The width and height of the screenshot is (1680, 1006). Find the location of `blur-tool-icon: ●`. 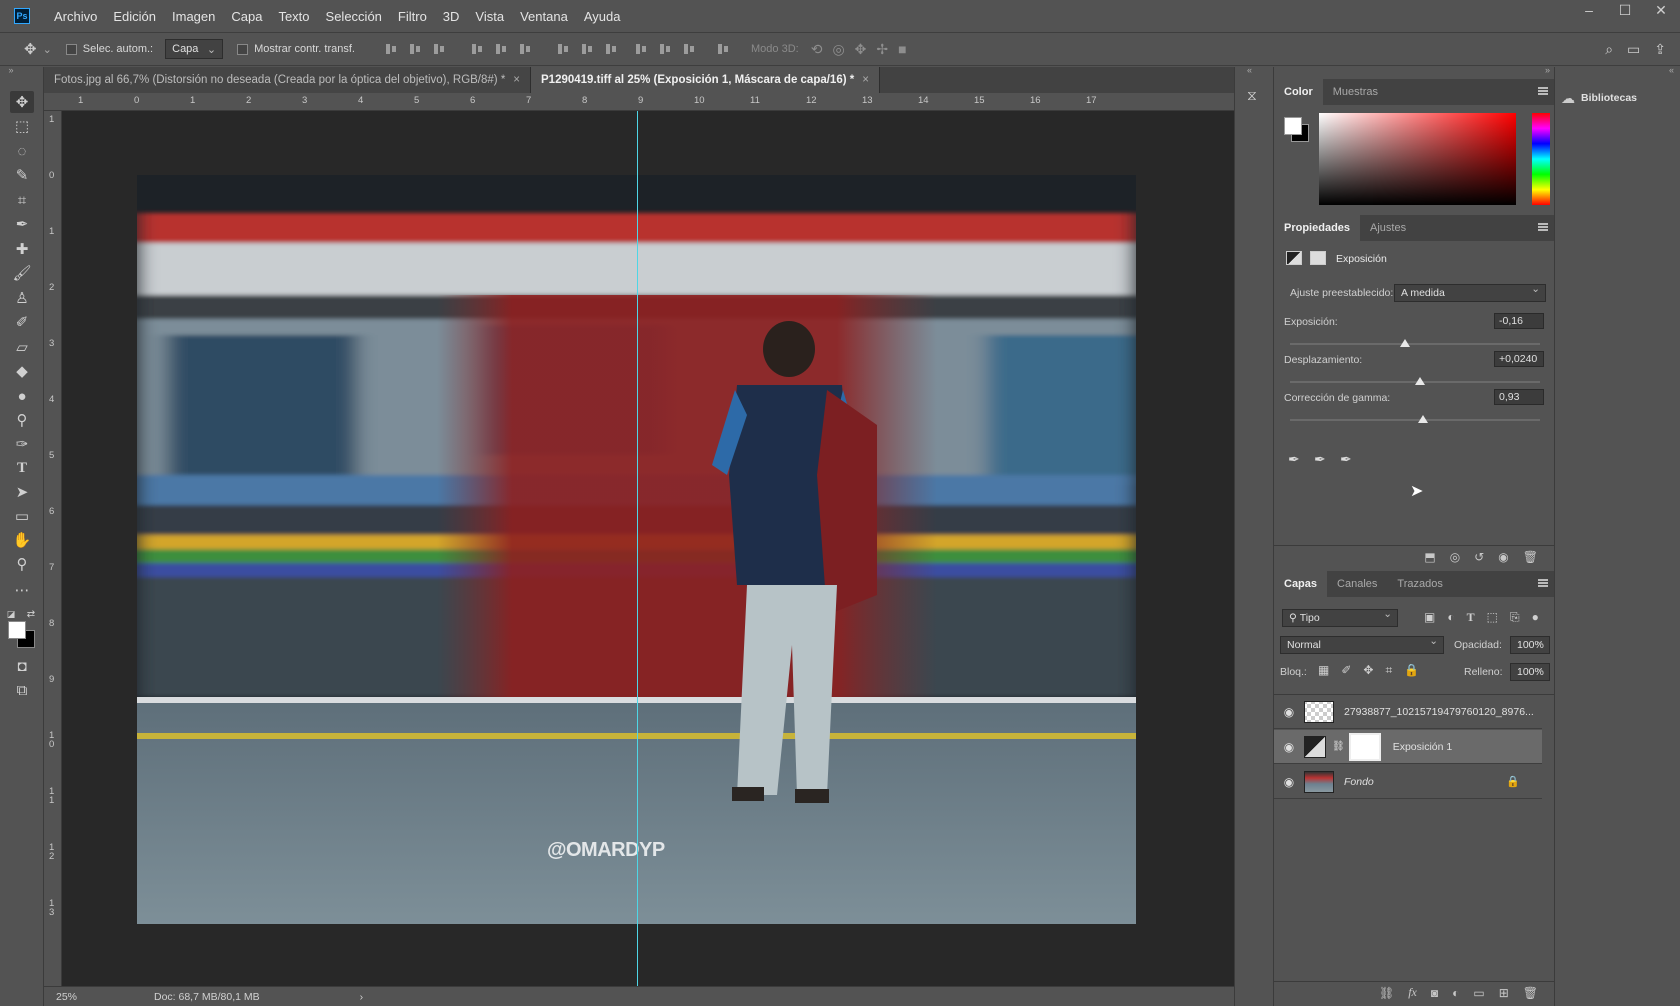

blur-tool-icon: ● is located at coordinates (22, 396).